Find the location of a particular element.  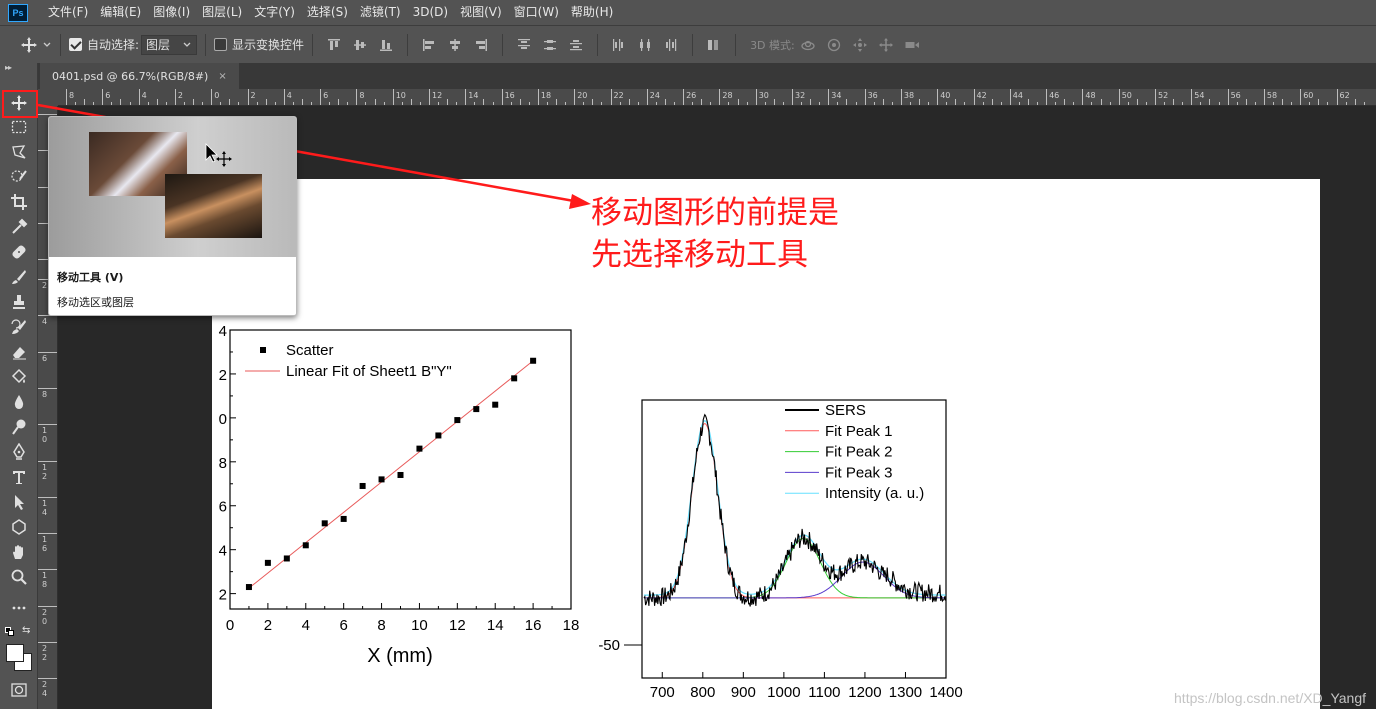

panel-collapse-icon: ▸▸ is located at coordinates (8, 67).